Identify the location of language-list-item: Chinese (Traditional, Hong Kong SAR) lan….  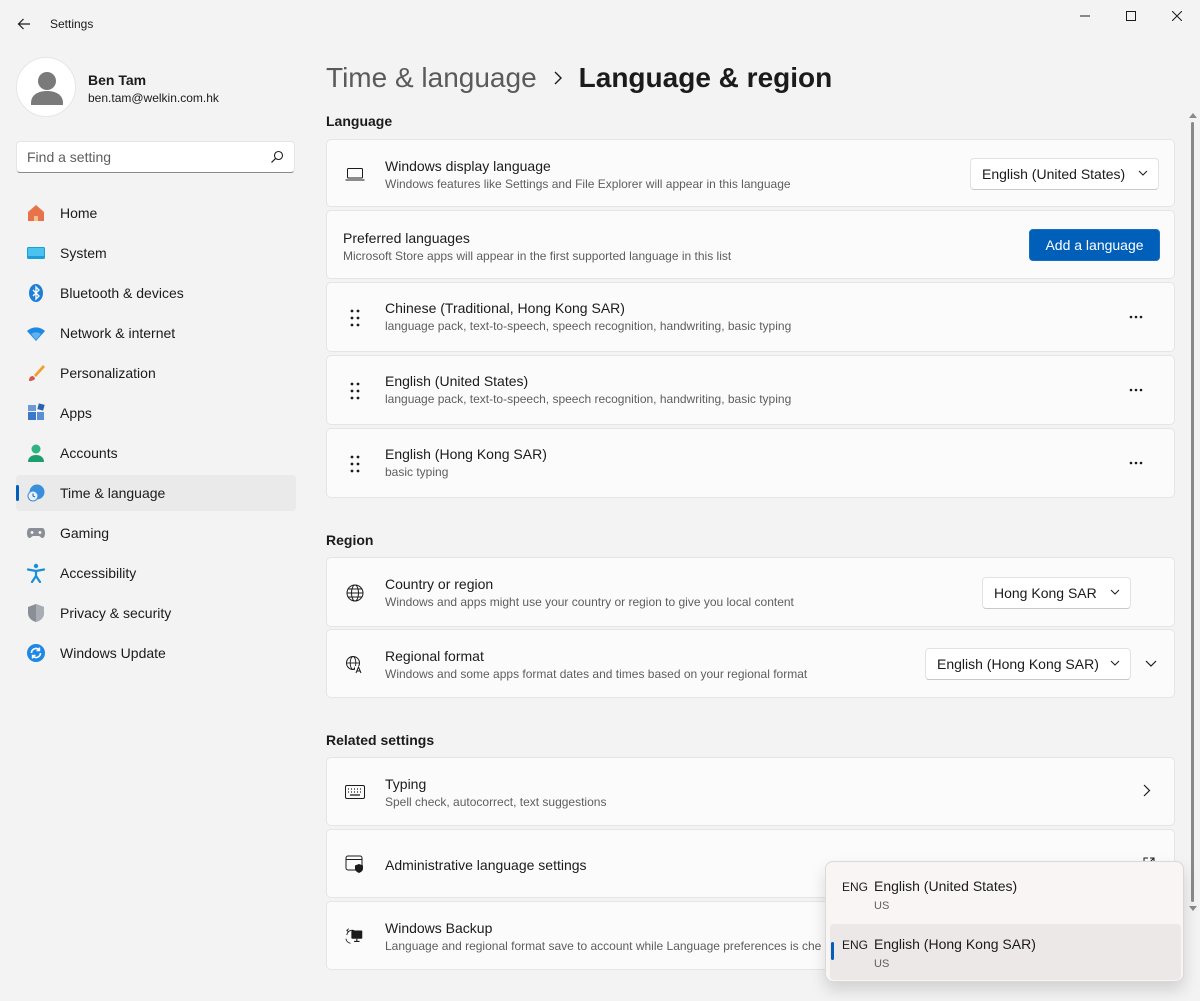
(750, 317).